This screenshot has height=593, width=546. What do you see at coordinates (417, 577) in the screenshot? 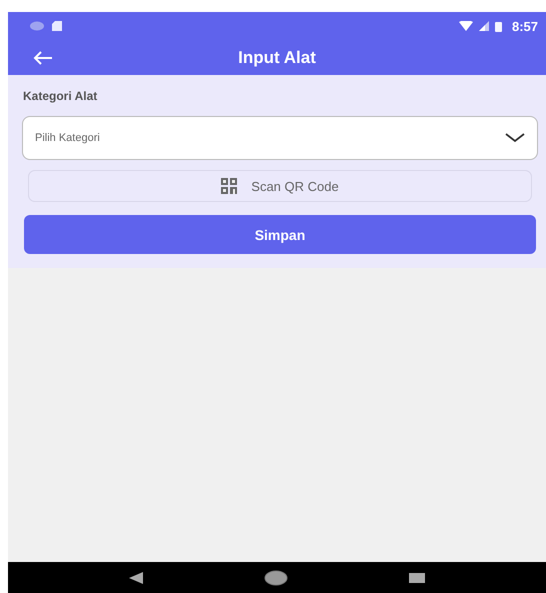
I see `recents-square-icon` at bounding box center [417, 577].